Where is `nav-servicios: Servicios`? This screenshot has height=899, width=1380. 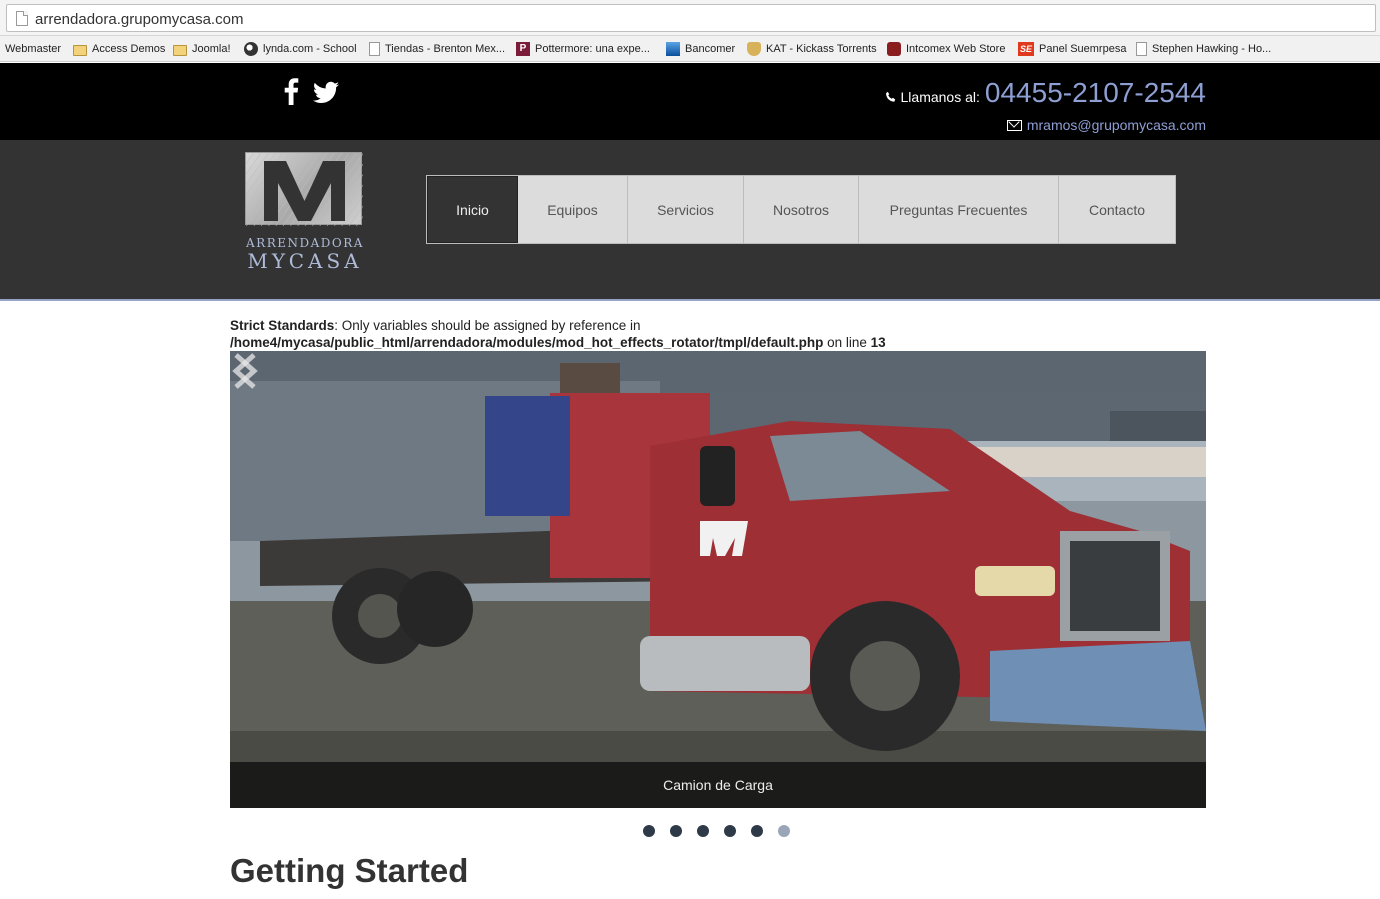 nav-servicios: Servicios is located at coordinates (686, 209).